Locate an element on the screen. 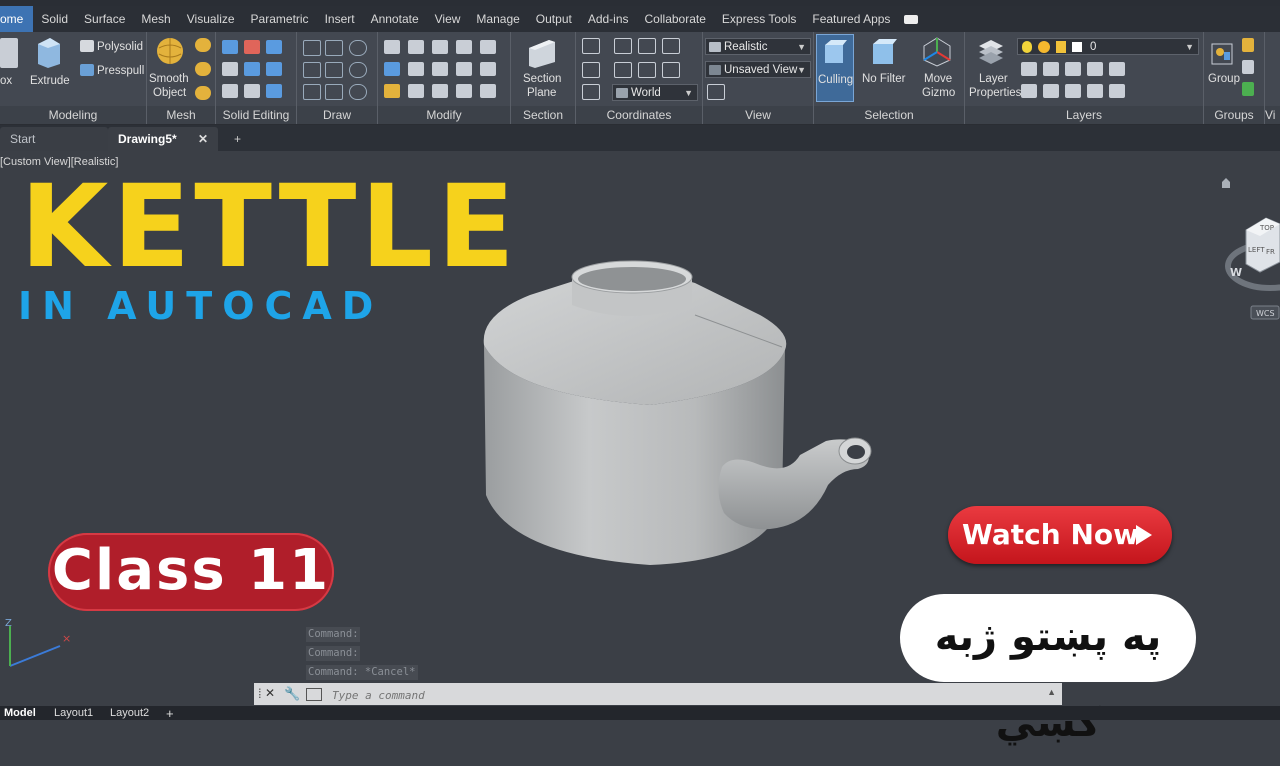 Image resolution: width=1280 pixels, height=766 pixels. viewcube: TOP LEFT FR W WCS is located at coordinates (1249, 251).